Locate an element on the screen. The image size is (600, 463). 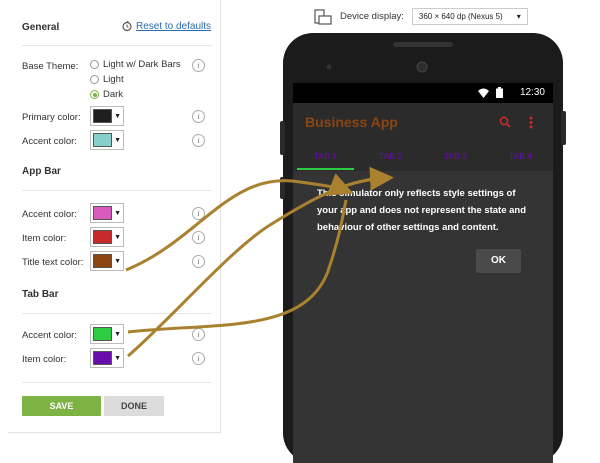
tab-accent-color-picker: ▼ is located at coordinates (107, 334).